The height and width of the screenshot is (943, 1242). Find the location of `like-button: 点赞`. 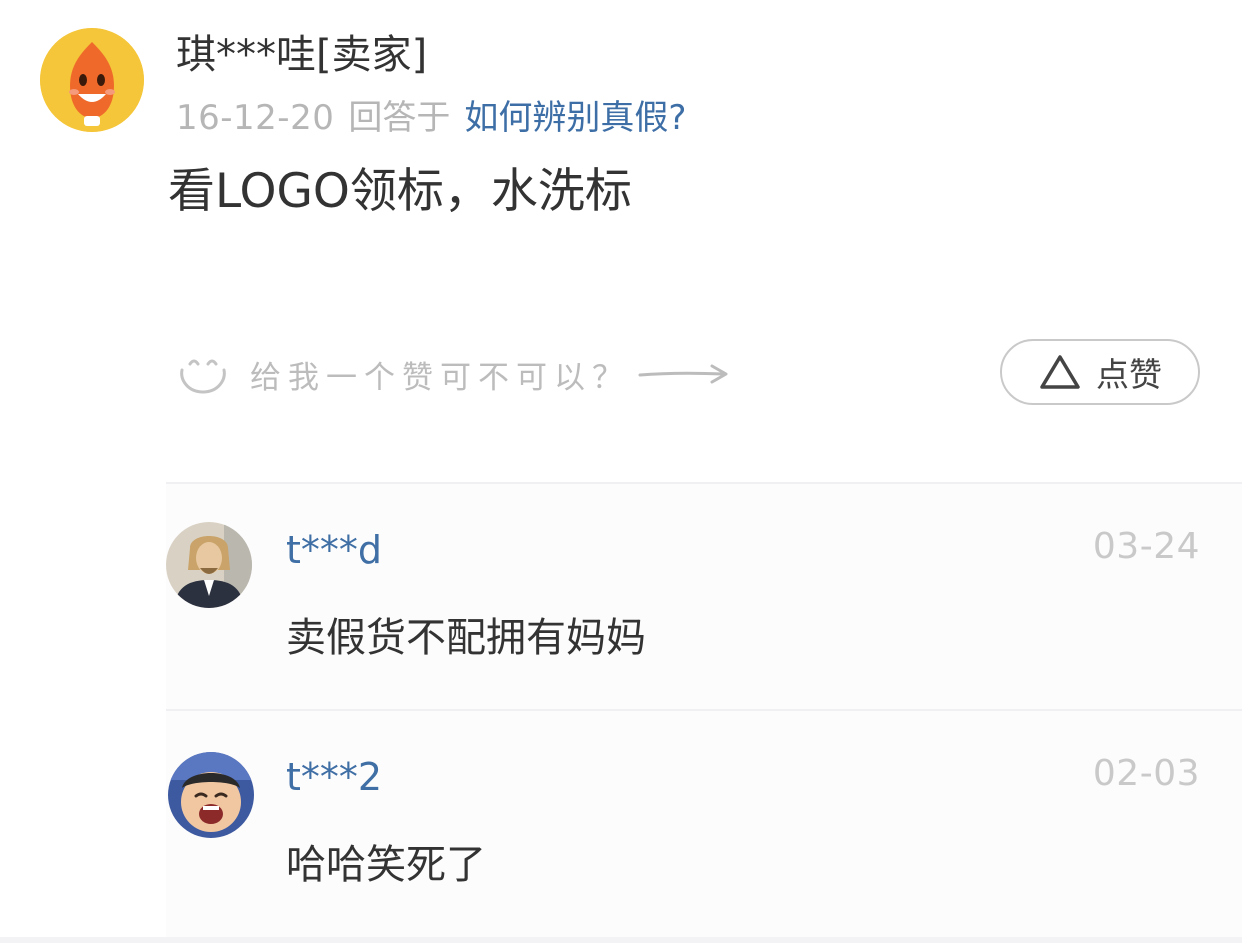

like-button: 点赞 is located at coordinates (1100, 372).